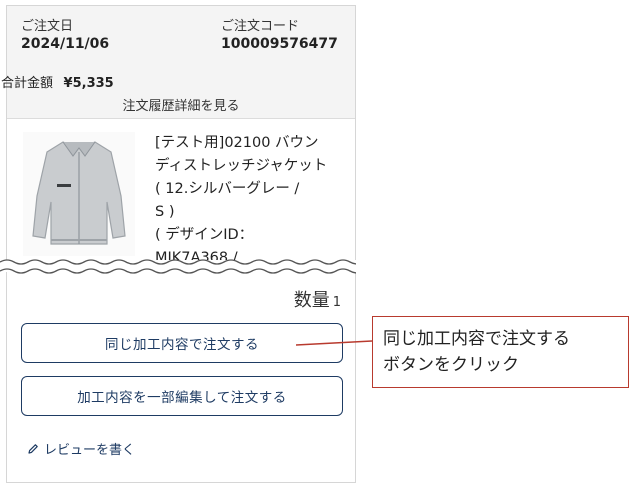  Describe the element at coordinates (279, 44) in the screenshot. I see `order-code-value: 100009576477` at that location.